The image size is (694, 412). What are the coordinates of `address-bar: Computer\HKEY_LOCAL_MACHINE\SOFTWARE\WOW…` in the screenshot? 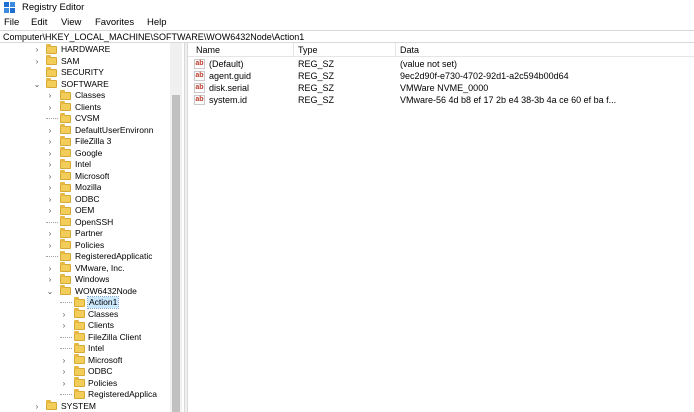 It's located at (347, 36).